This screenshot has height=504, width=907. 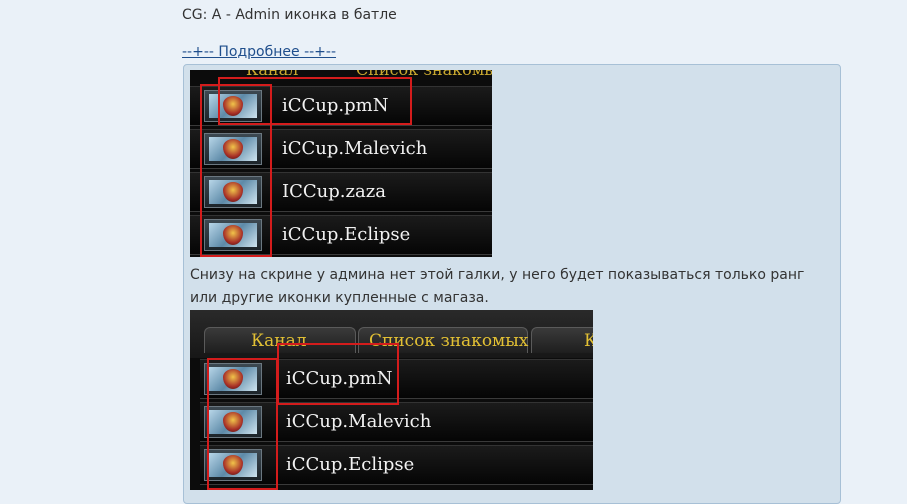 I want to click on tab-third: К, so click(x=562, y=340).